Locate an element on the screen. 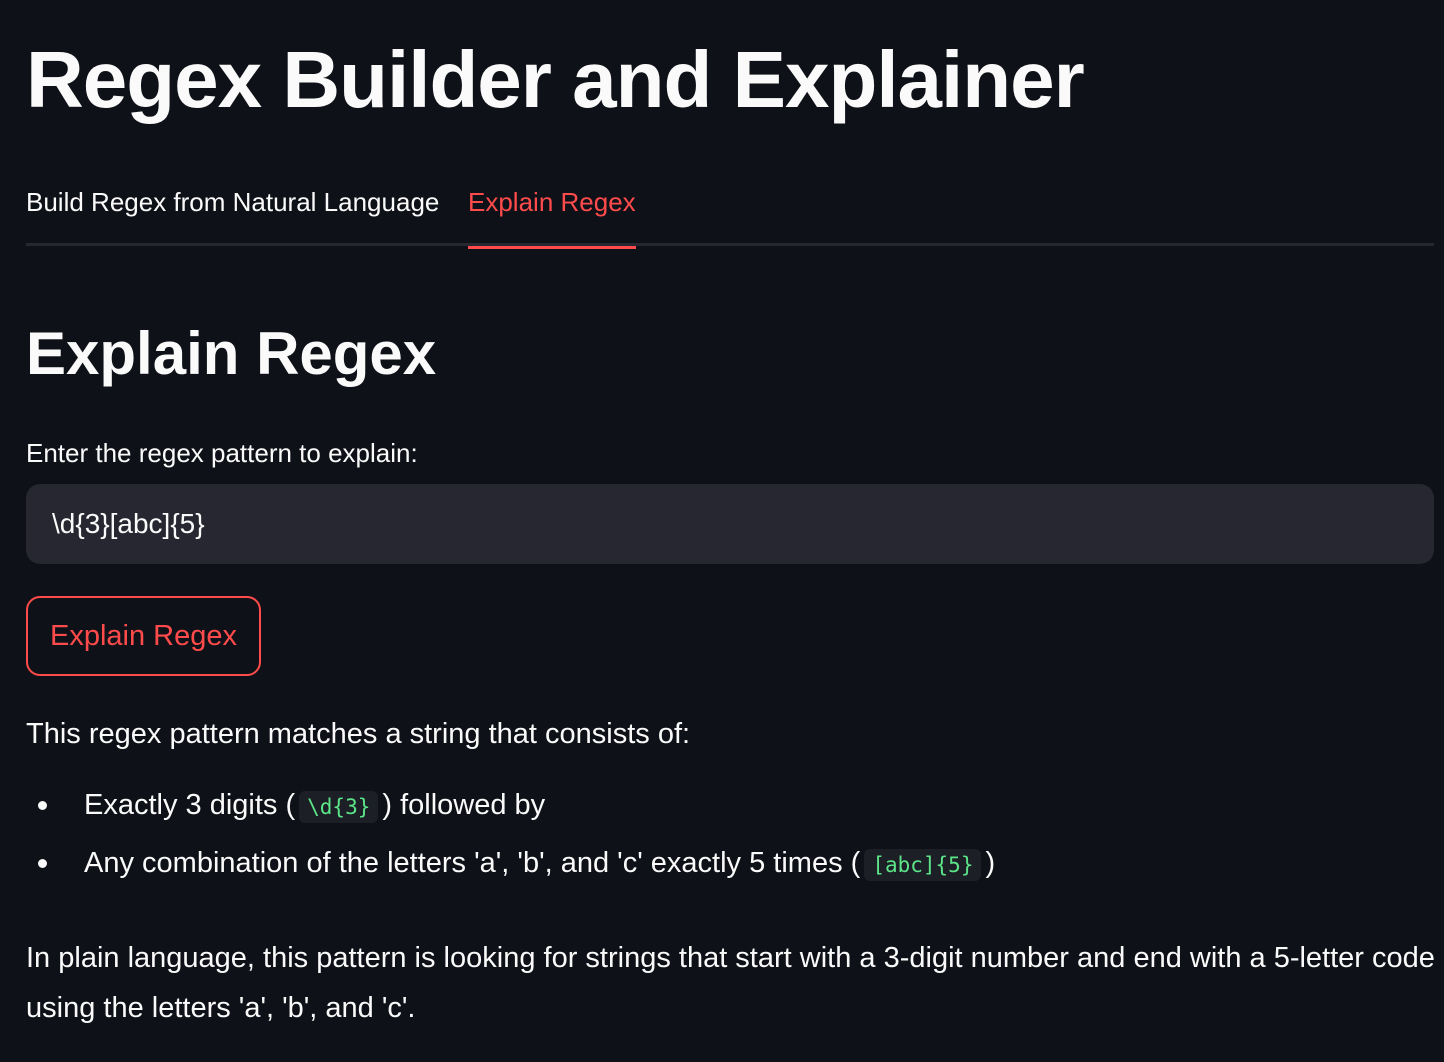 The image size is (1444, 1062). tab-explain-regex: Explain Regex is located at coordinates (552, 213).